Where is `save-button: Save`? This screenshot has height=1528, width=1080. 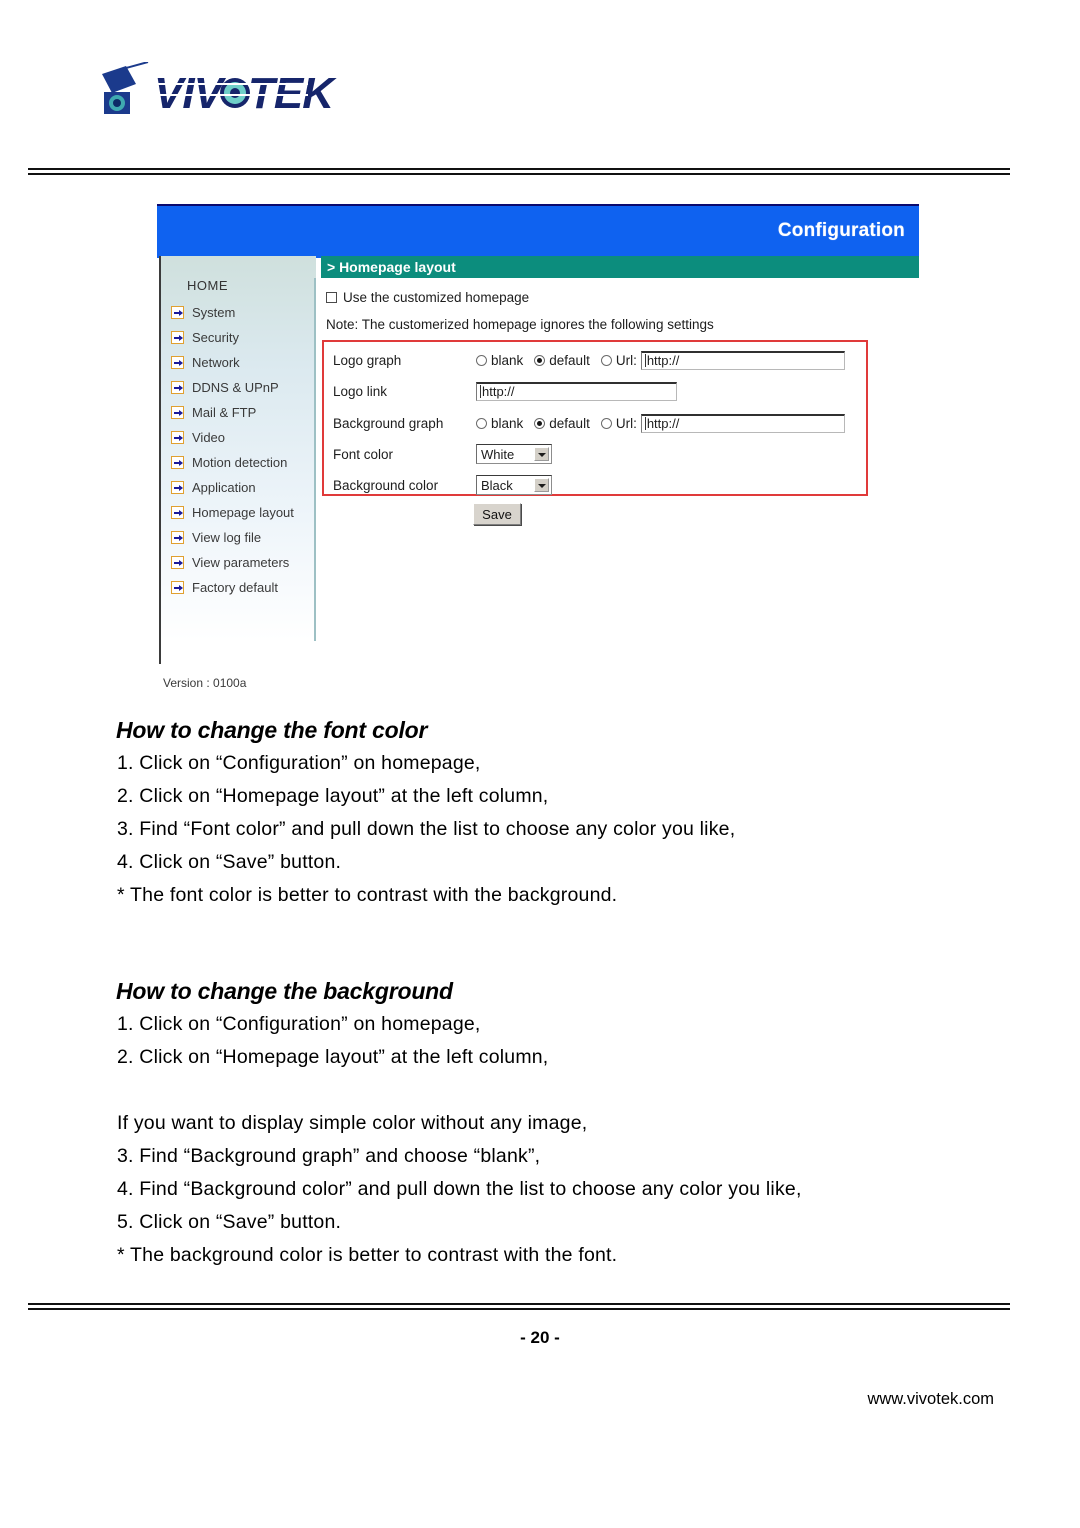 save-button: Save is located at coordinates (497, 514).